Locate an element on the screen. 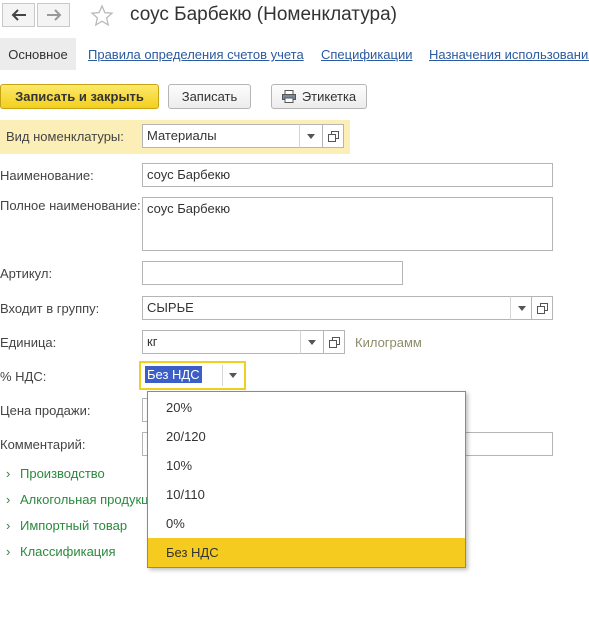 The width and height of the screenshot is (589, 644). arrow-right-icon is located at coordinates (53, 15).